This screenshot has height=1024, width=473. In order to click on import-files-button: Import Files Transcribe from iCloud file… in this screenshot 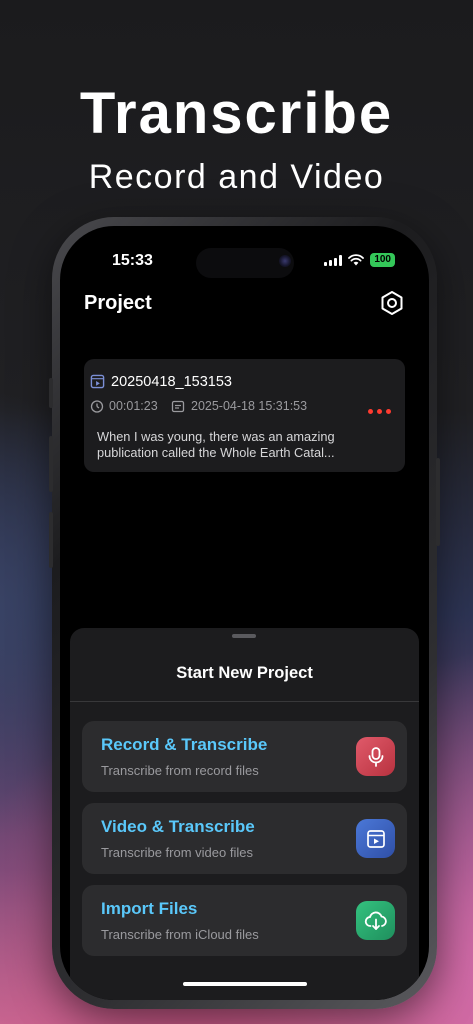, I will do `click(244, 920)`.